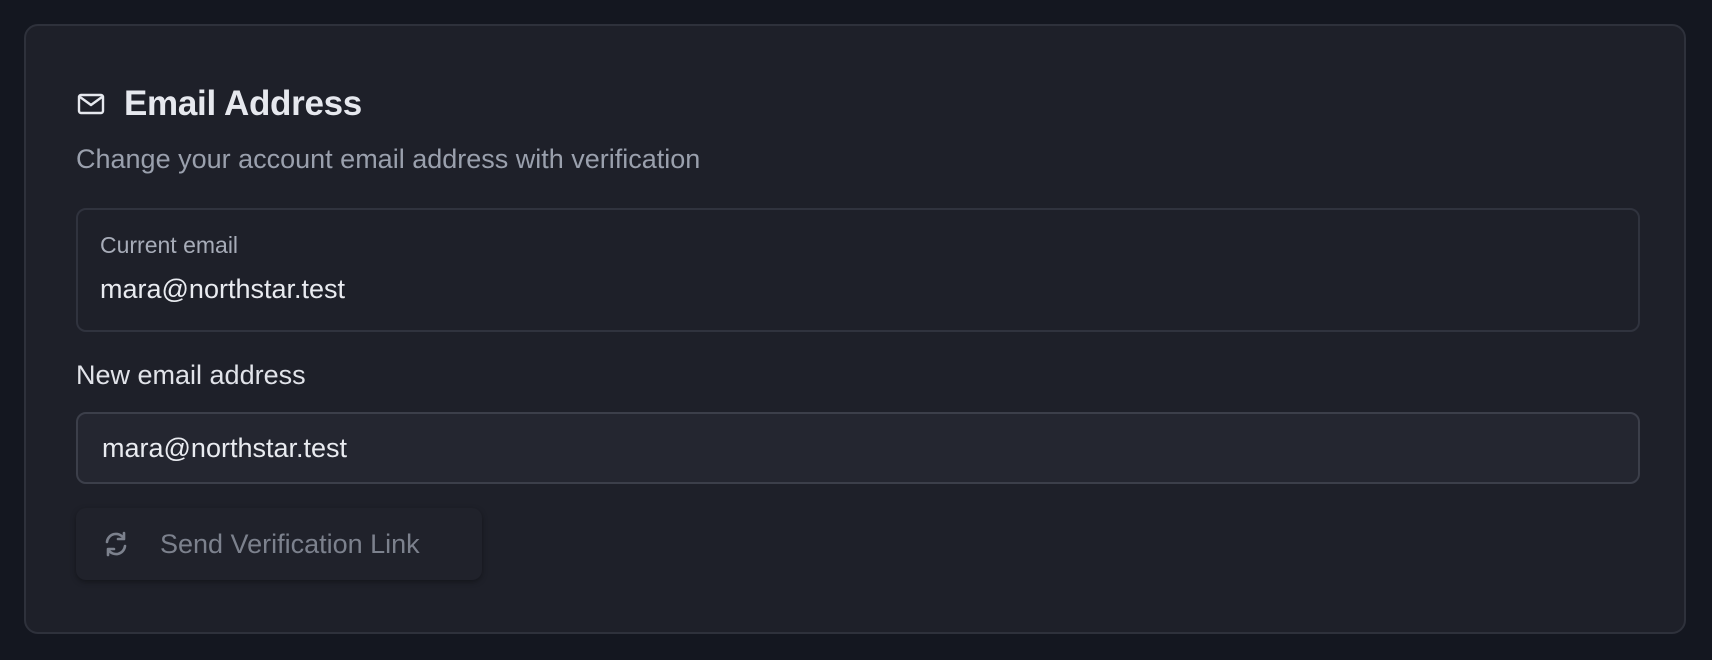 This screenshot has height=660, width=1712. What do you see at coordinates (91, 104) in the screenshot?
I see `mail-icon` at bounding box center [91, 104].